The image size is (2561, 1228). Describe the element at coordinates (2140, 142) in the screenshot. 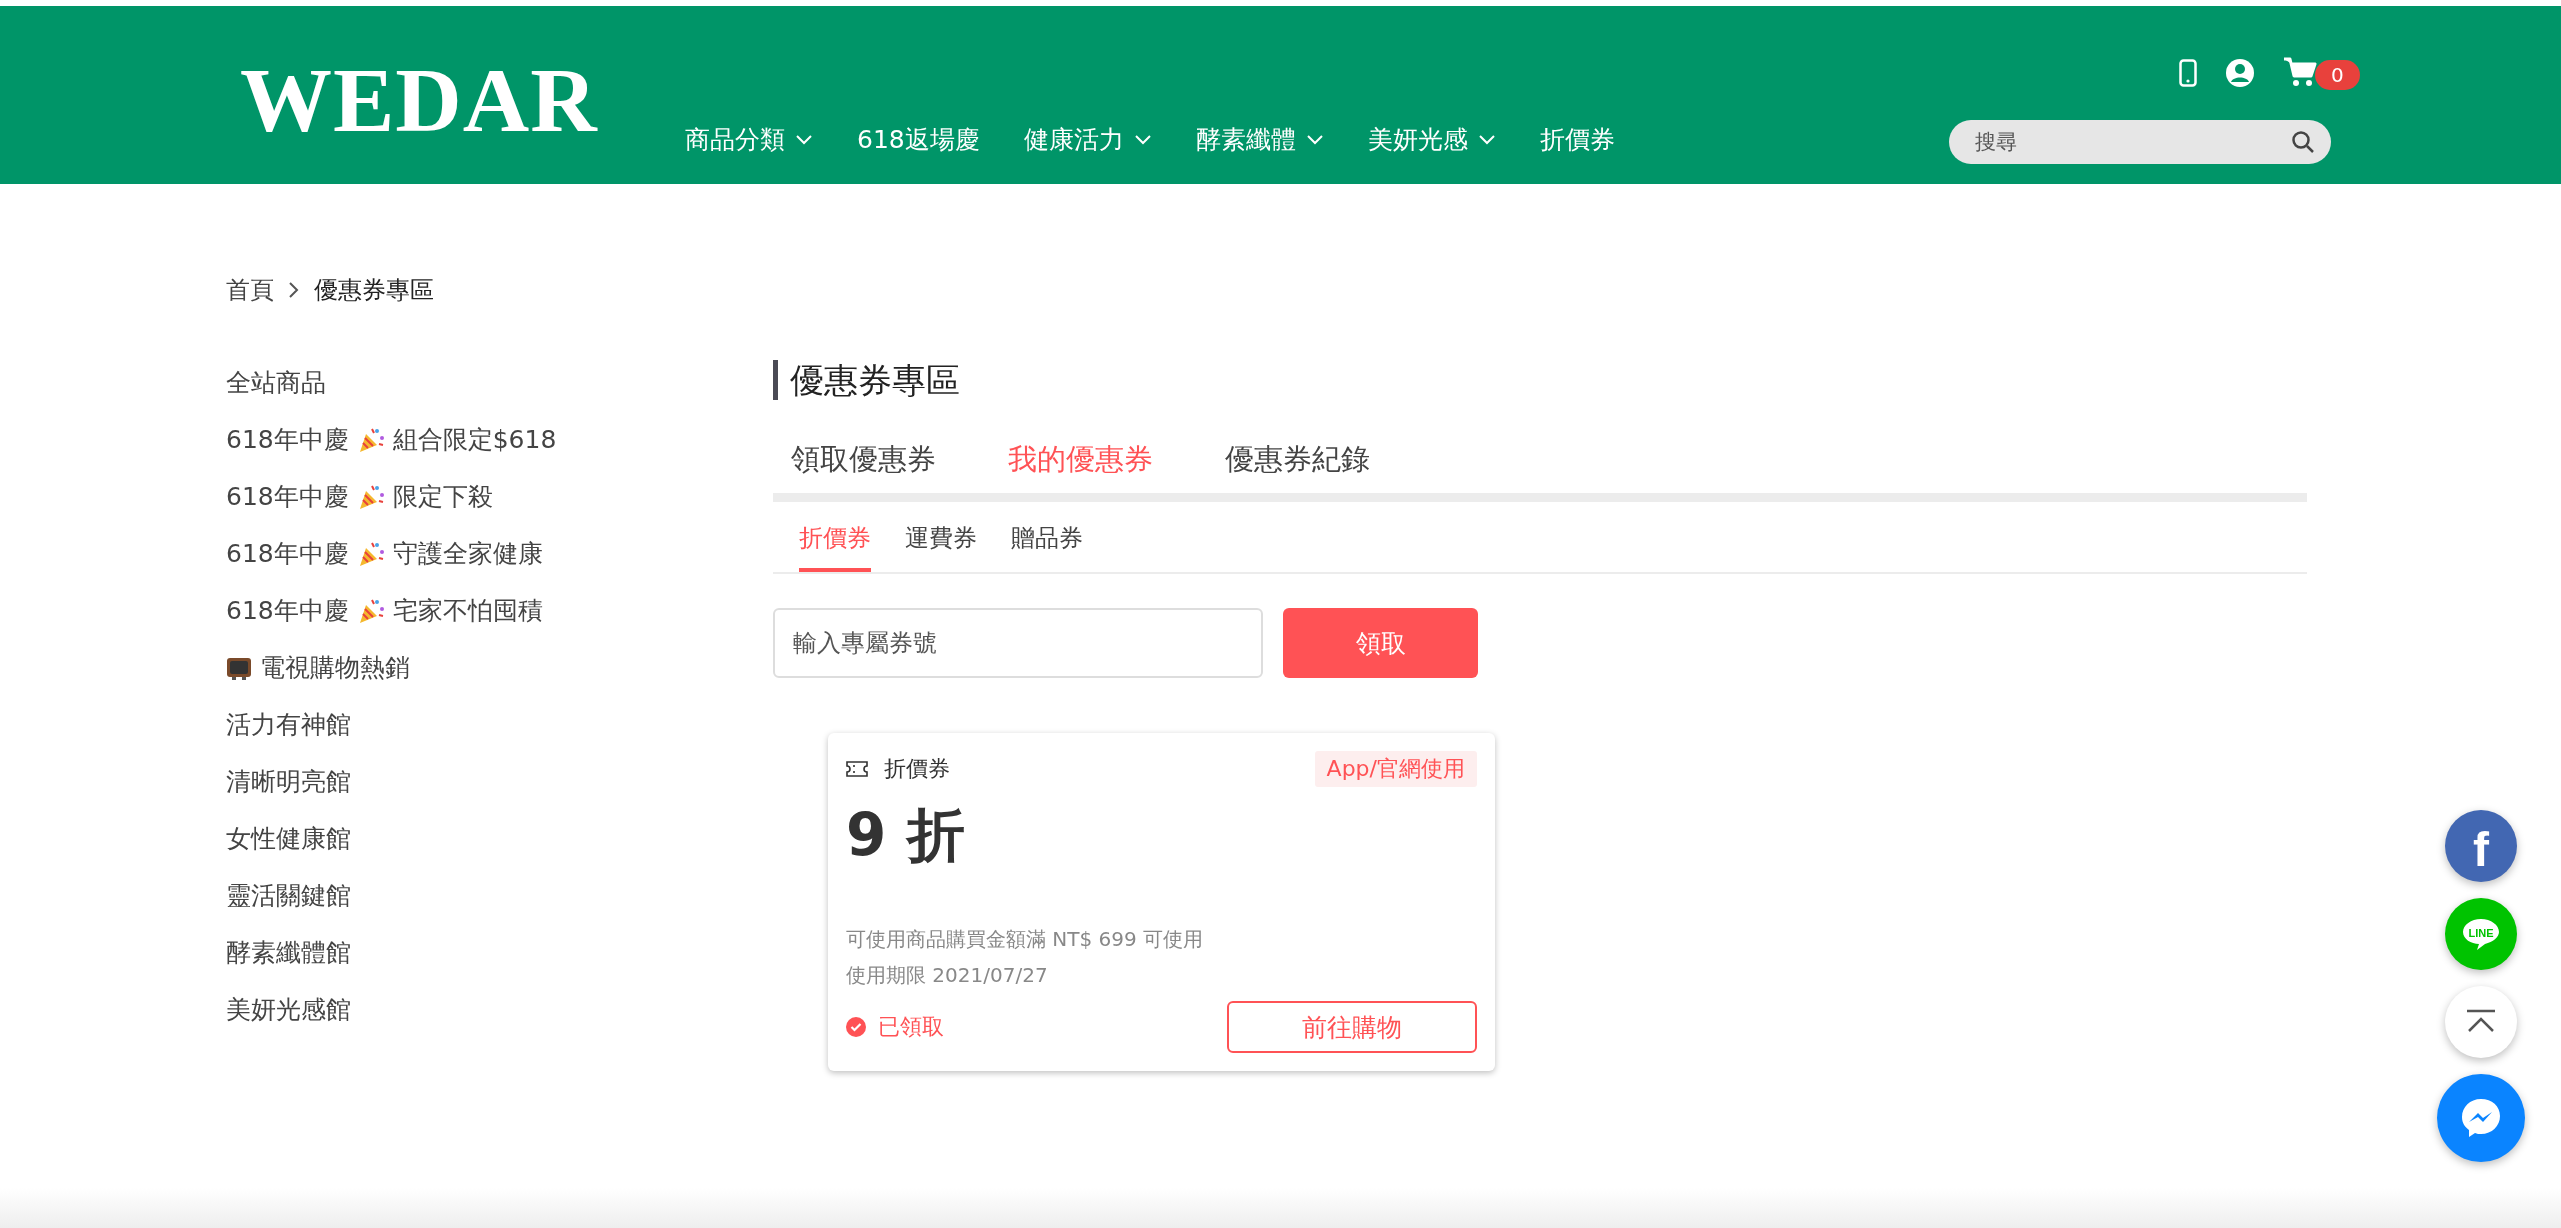

I see `search-field: 搜尋` at that location.